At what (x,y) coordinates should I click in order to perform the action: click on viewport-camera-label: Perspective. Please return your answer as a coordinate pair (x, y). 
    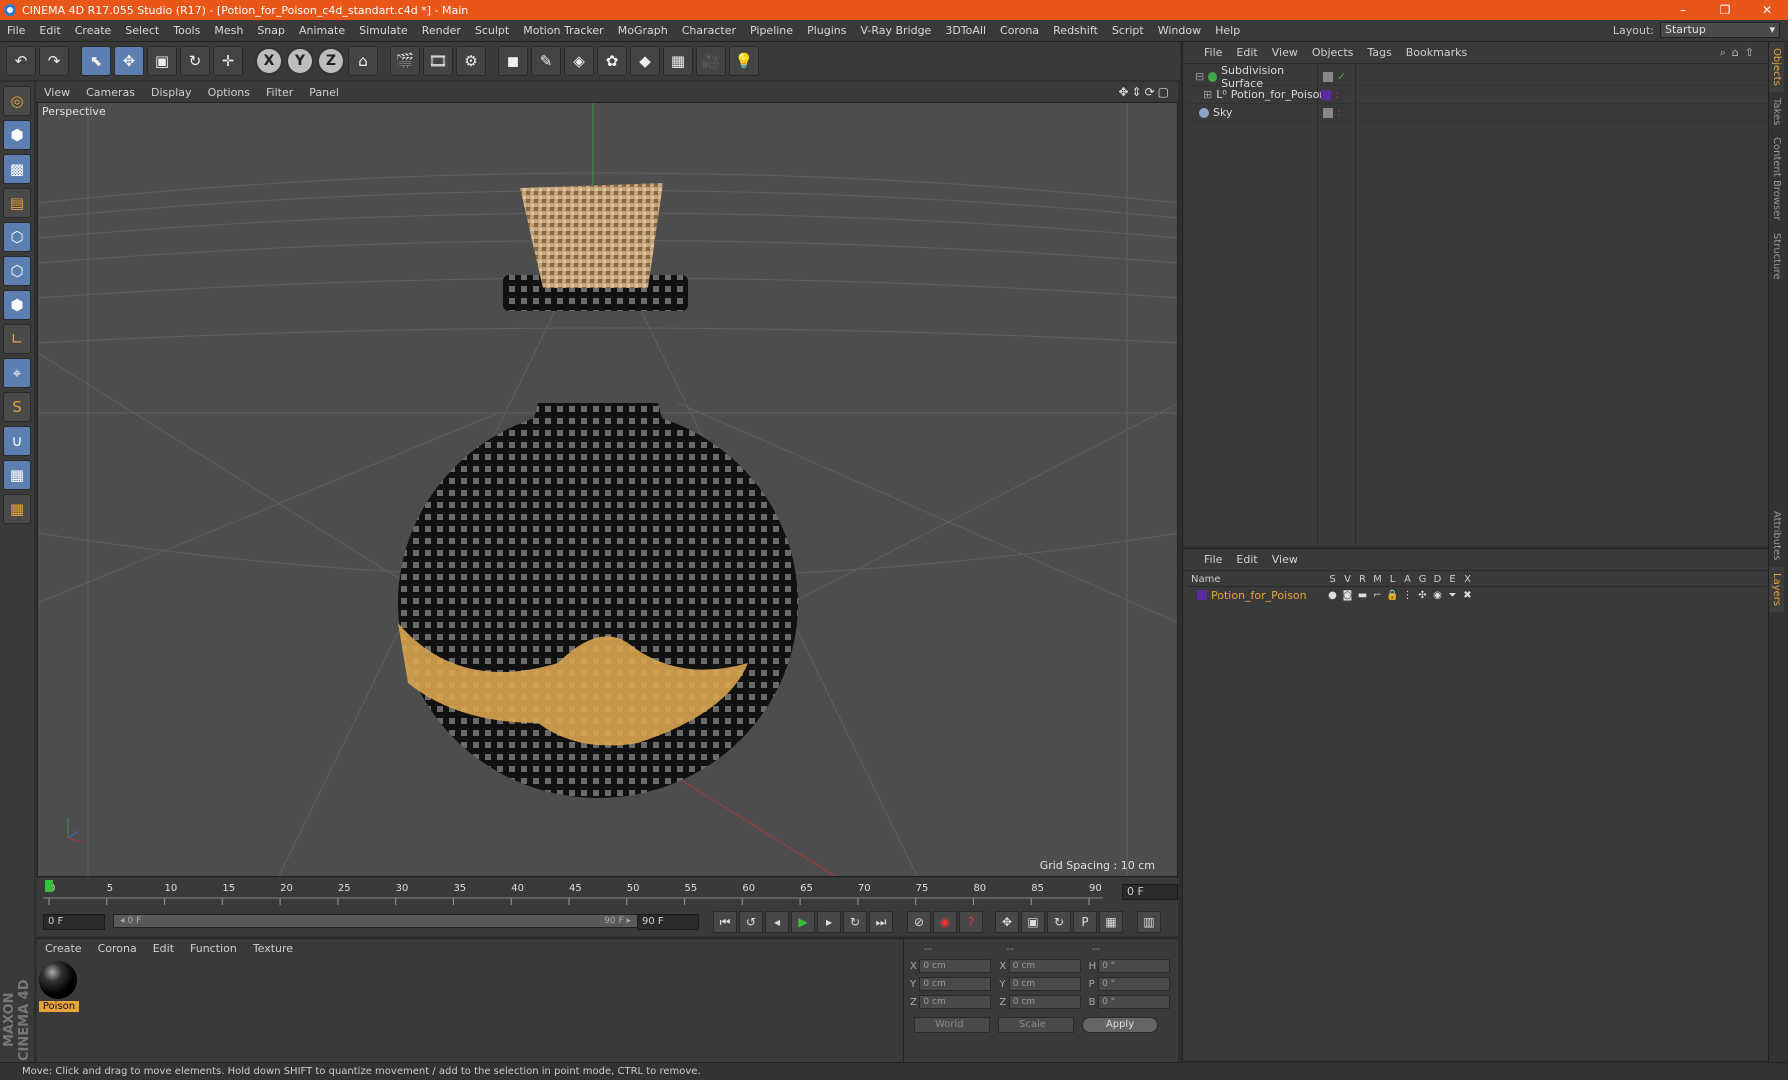
    Looking at the image, I should click on (74, 111).